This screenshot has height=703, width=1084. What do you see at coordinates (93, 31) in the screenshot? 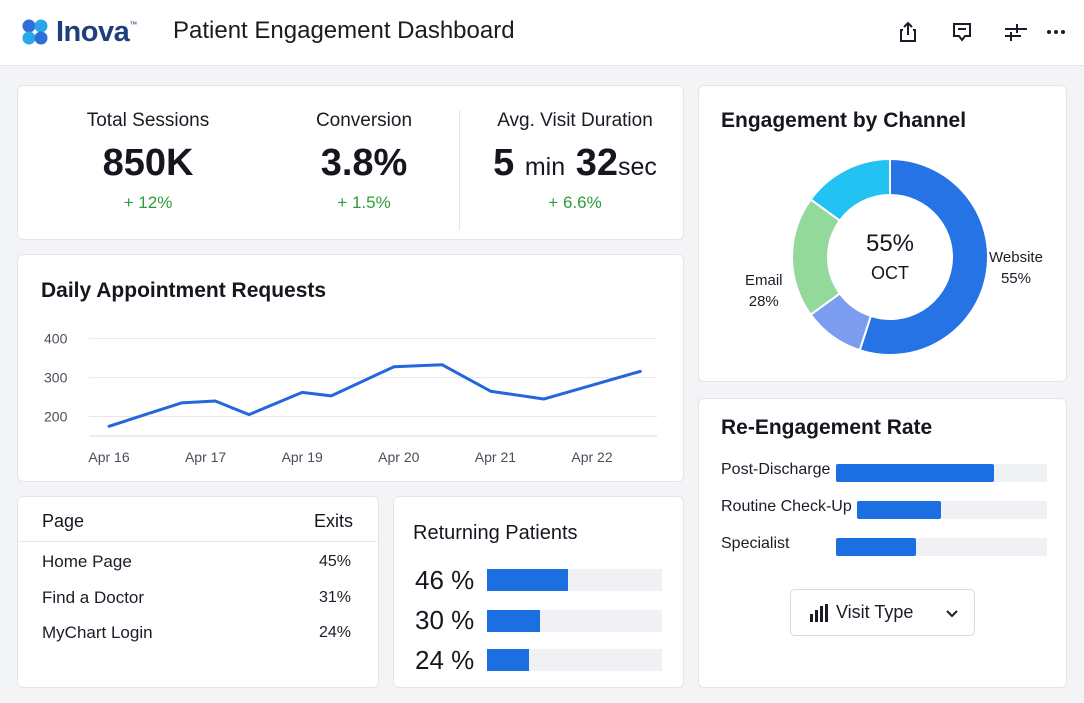
I see `logo-text: Inova` at bounding box center [93, 31].